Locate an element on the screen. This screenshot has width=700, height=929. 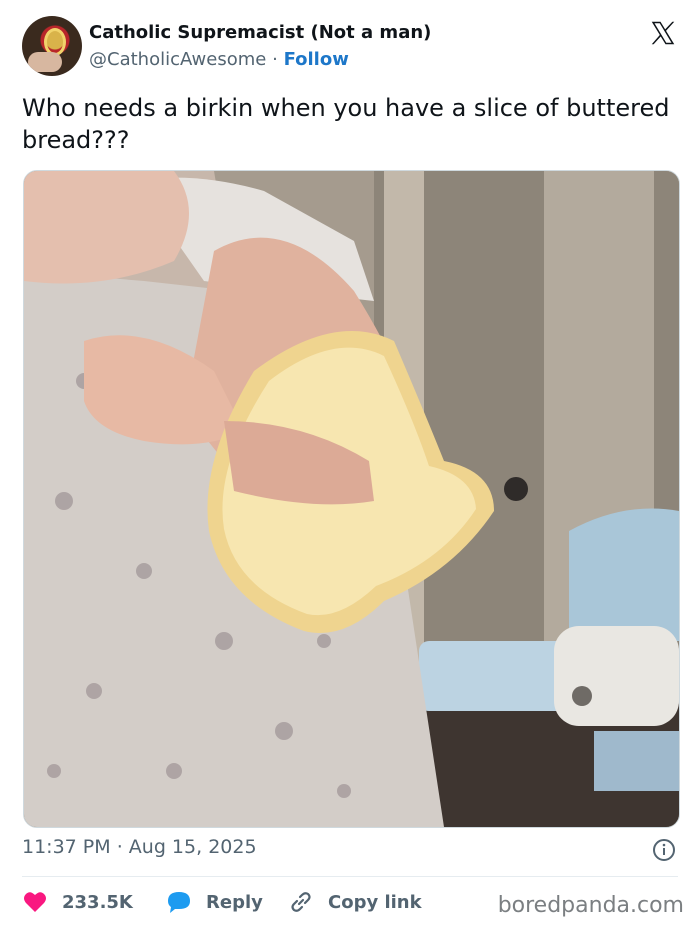
tweet-time: 11:37 PM is located at coordinates (66, 847).